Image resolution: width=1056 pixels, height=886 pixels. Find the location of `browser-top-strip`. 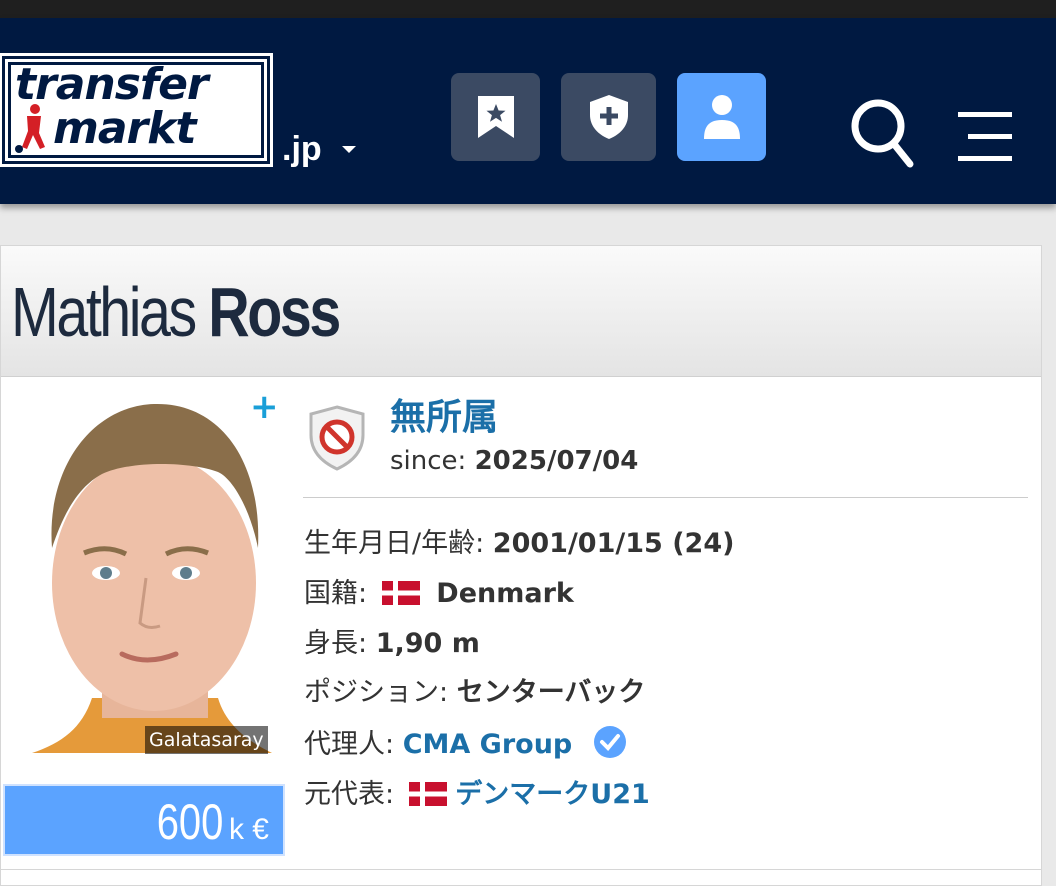

browser-top-strip is located at coordinates (528, 9).